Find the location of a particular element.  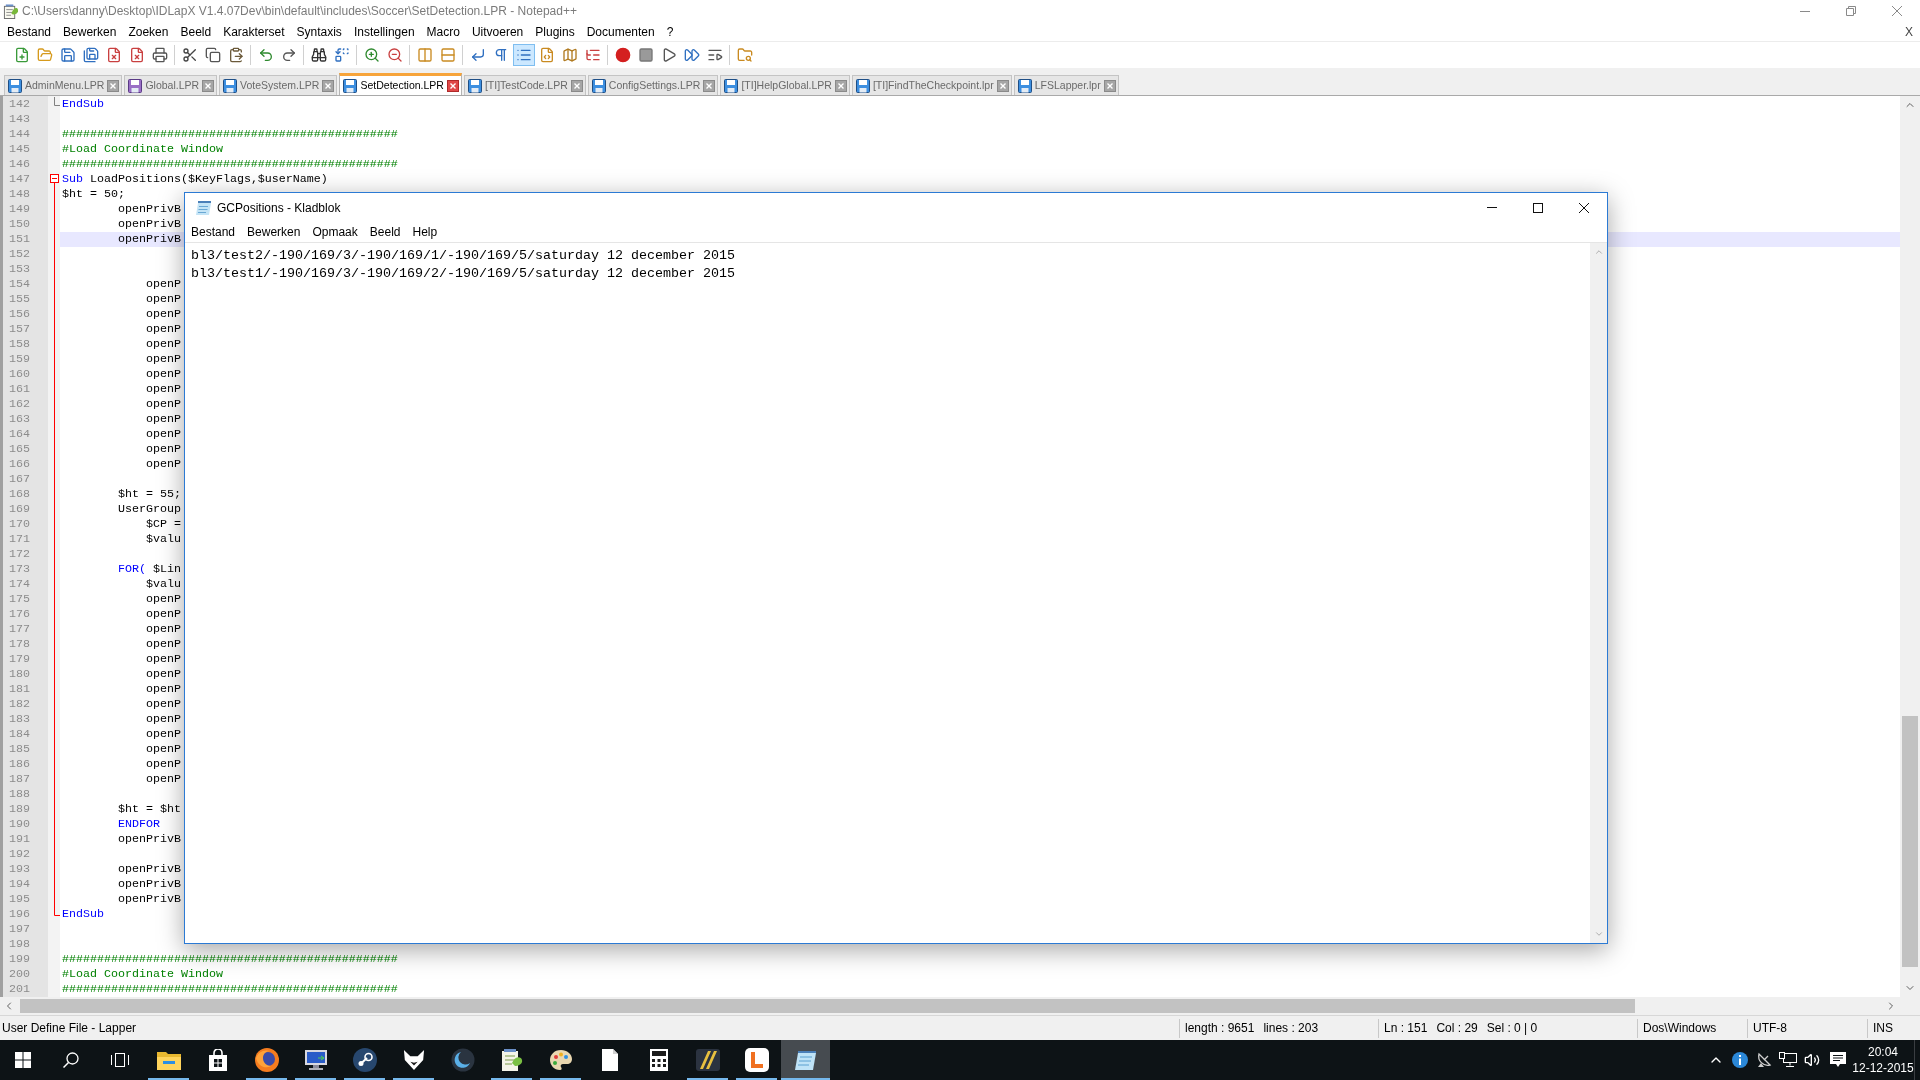

notification-icon is located at coordinates (1838, 1060).